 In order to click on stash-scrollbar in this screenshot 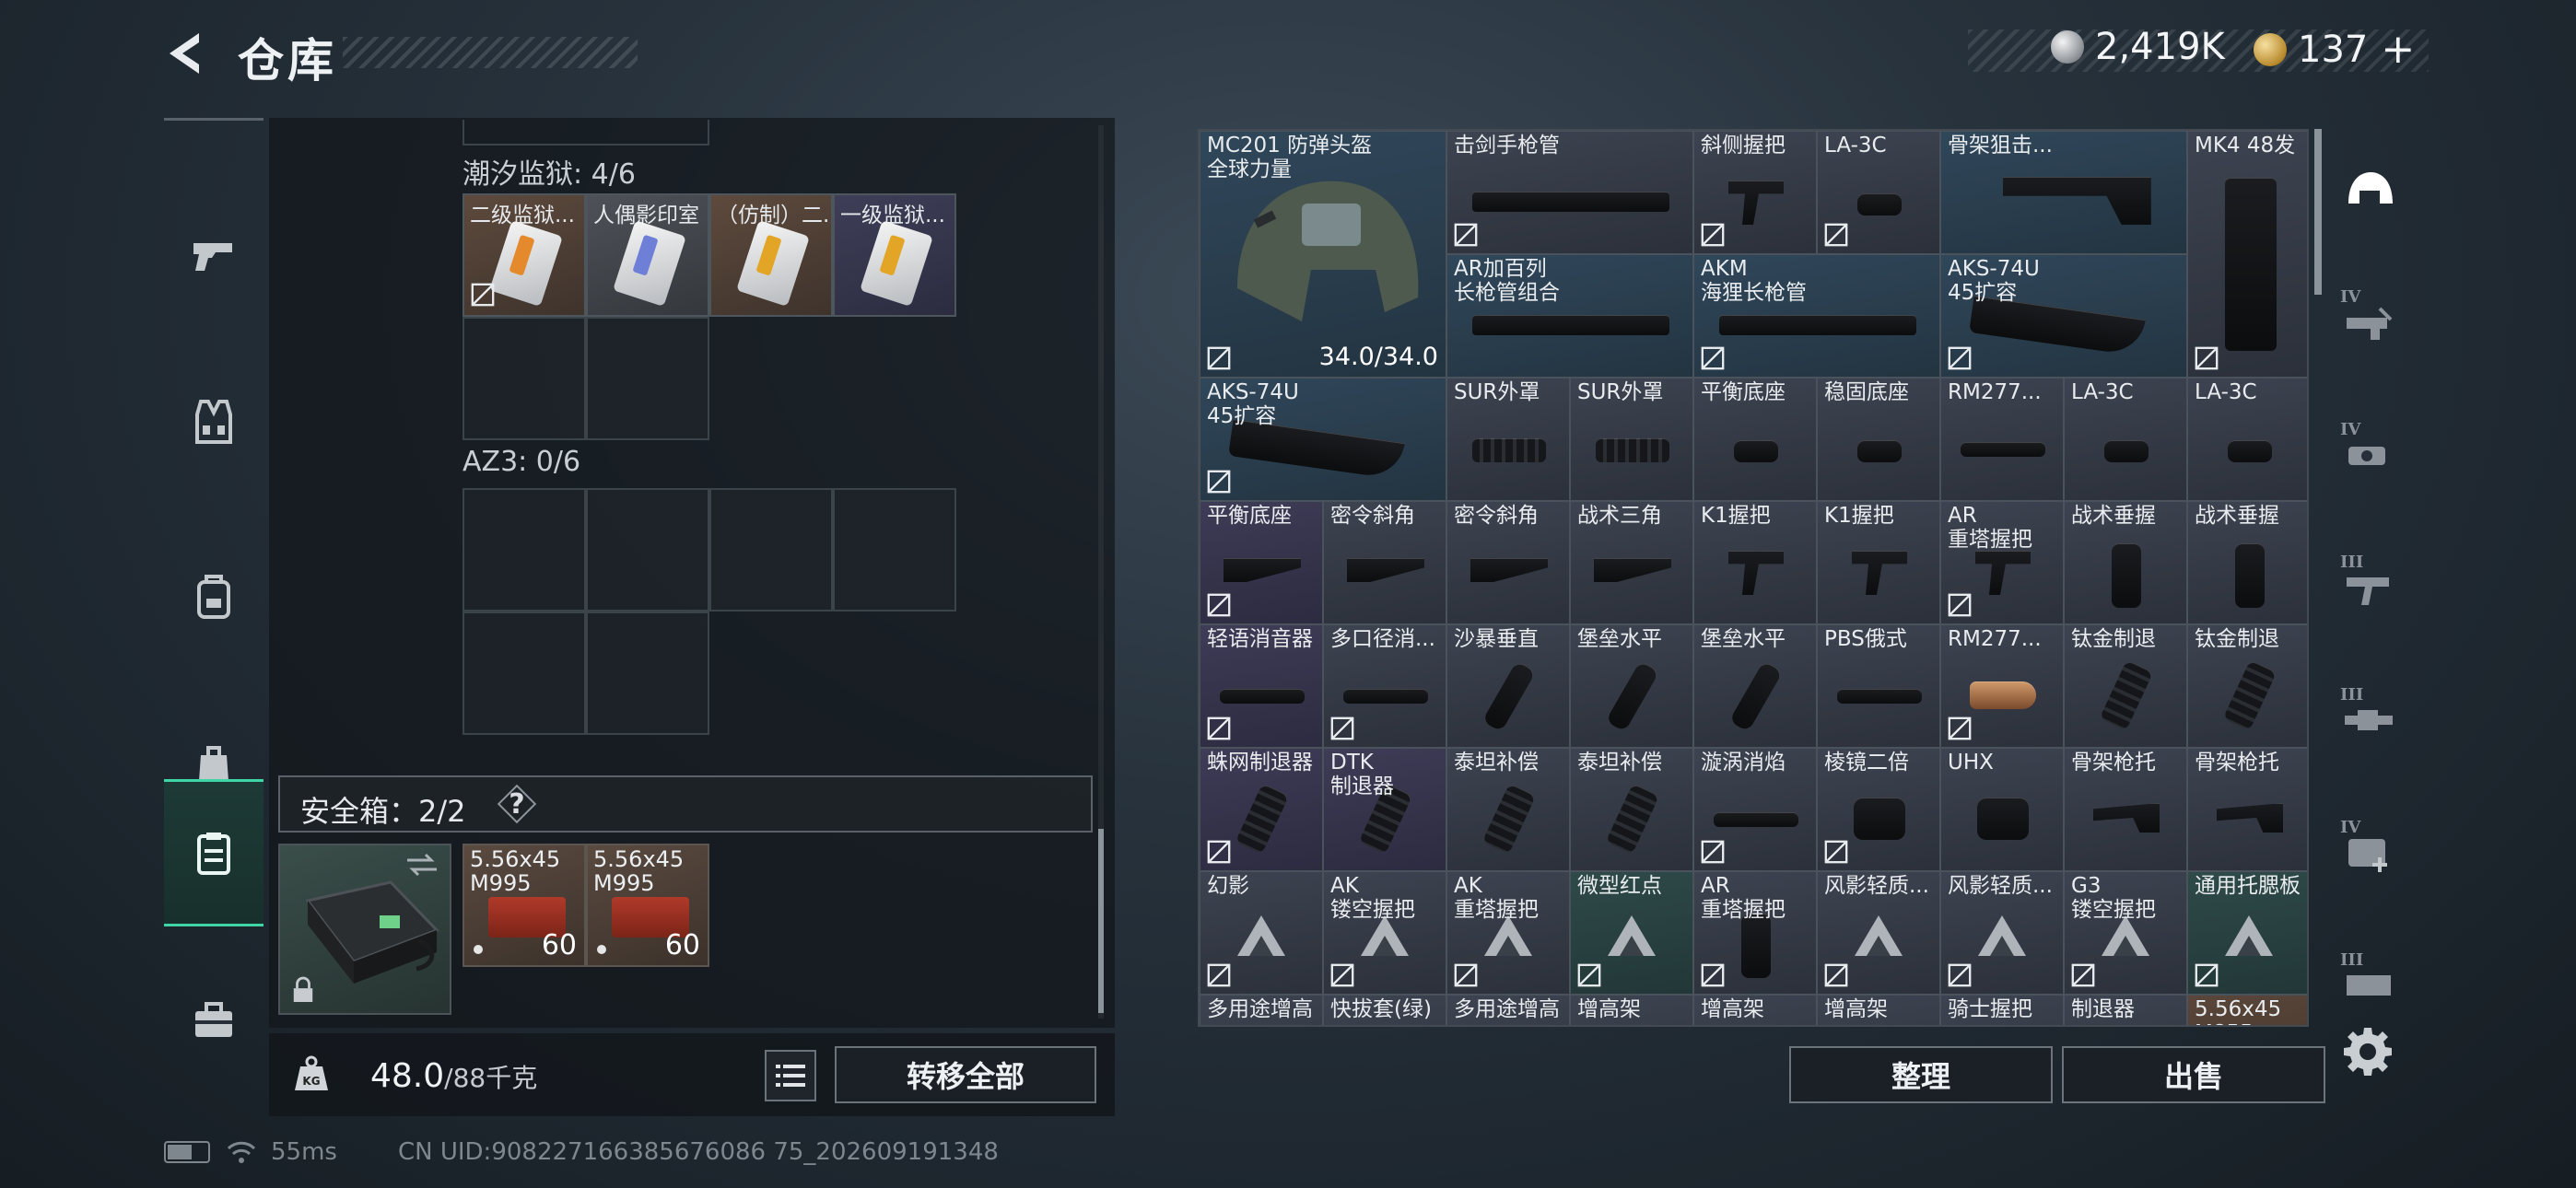, I will do `click(2318, 212)`.